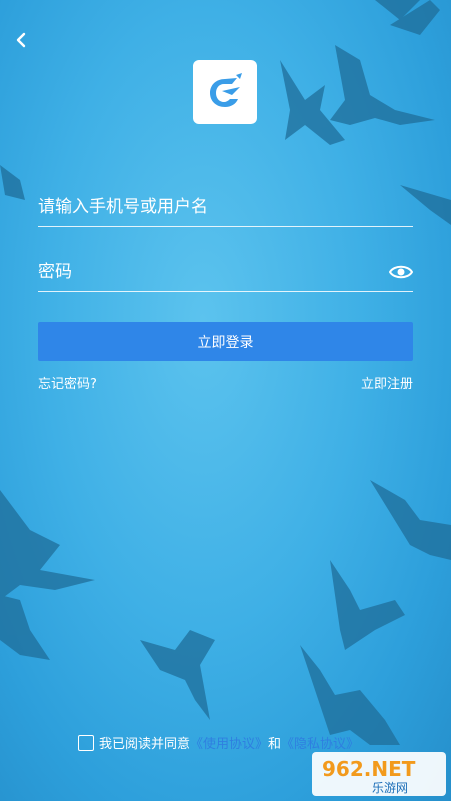 This screenshot has width=451, height=801. I want to click on agreement-checkbox, so click(86, 742).